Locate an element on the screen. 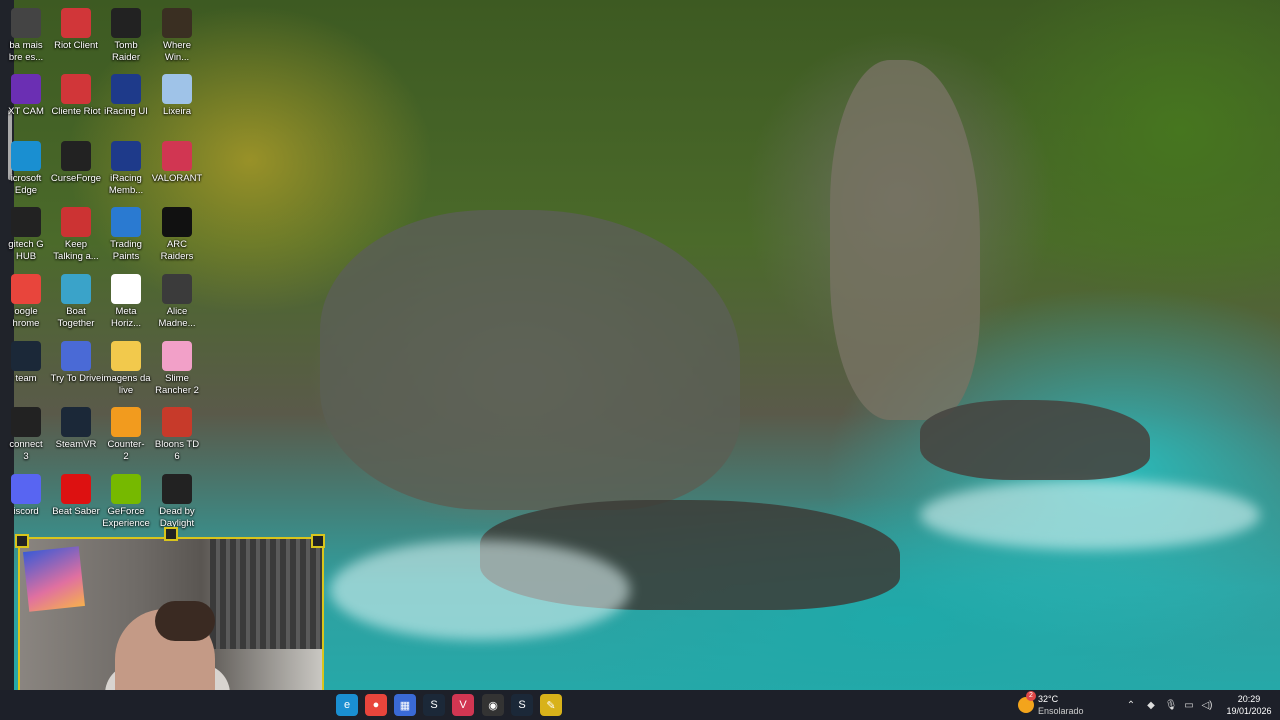 The width and height of the screenshot is (1280, 720). desktop-icon: iRacing UI is located at coordinates (126, 103).